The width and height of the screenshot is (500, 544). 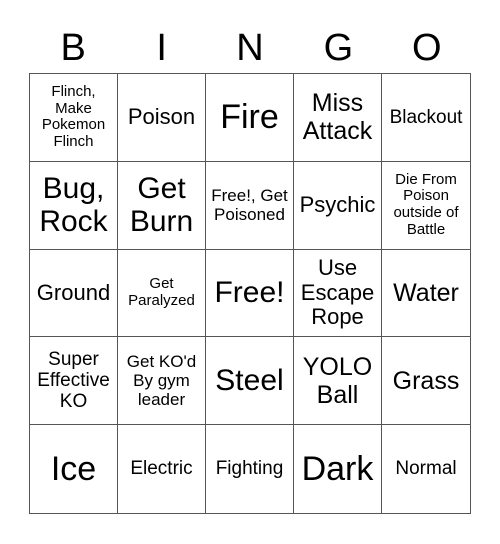 I want to click on bingo-cell: Fighting, so click(x=250, y=469).